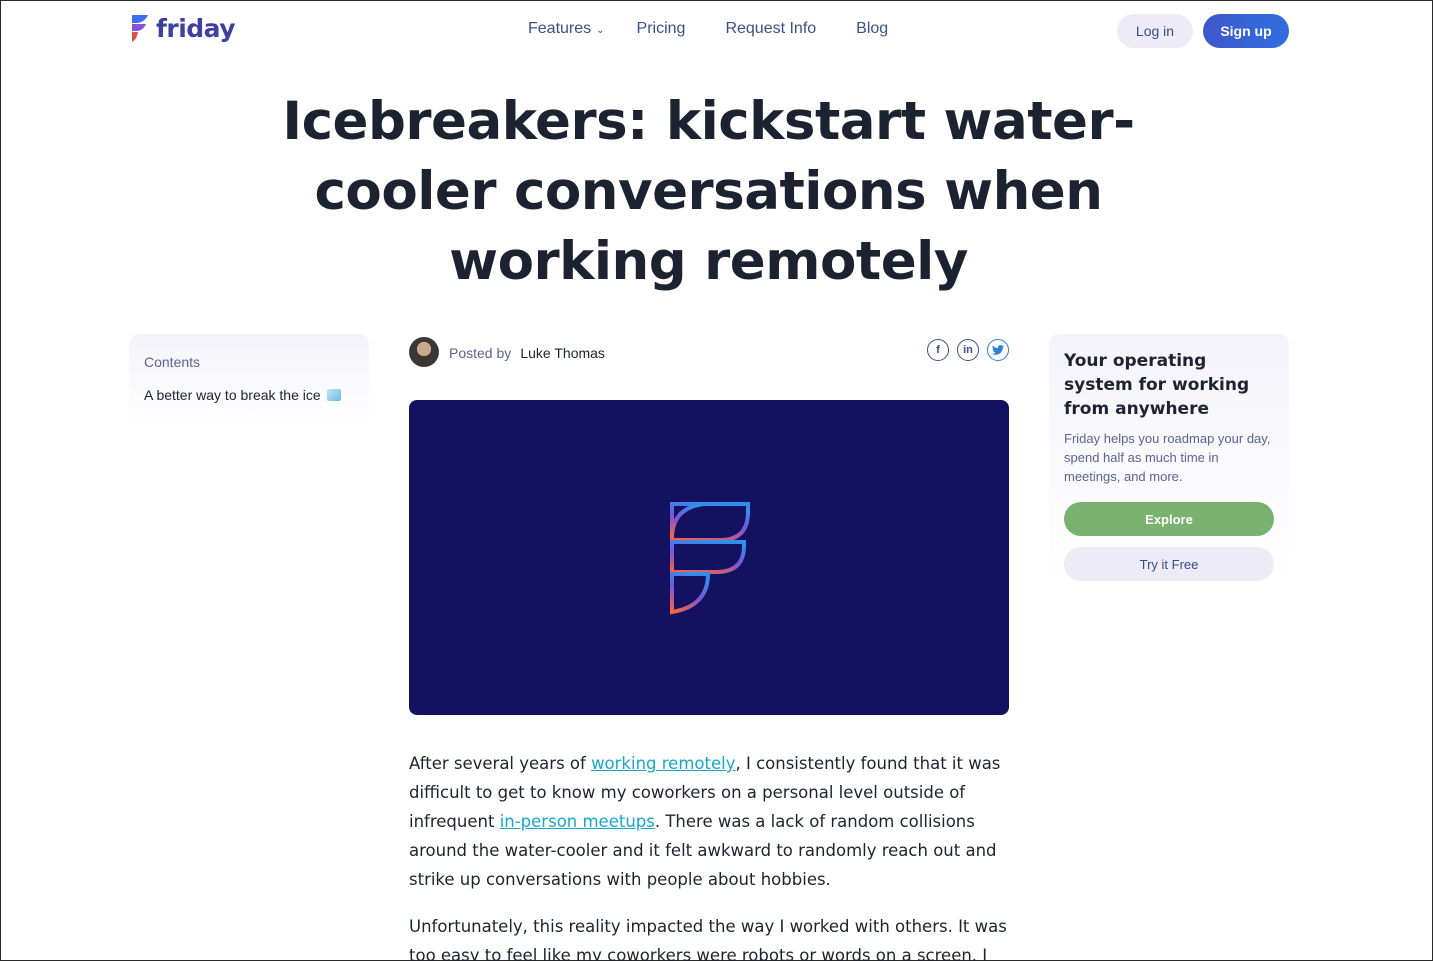 The image size is (1433, 961). I want to click on login-button: Log in, so click(1155, 31).